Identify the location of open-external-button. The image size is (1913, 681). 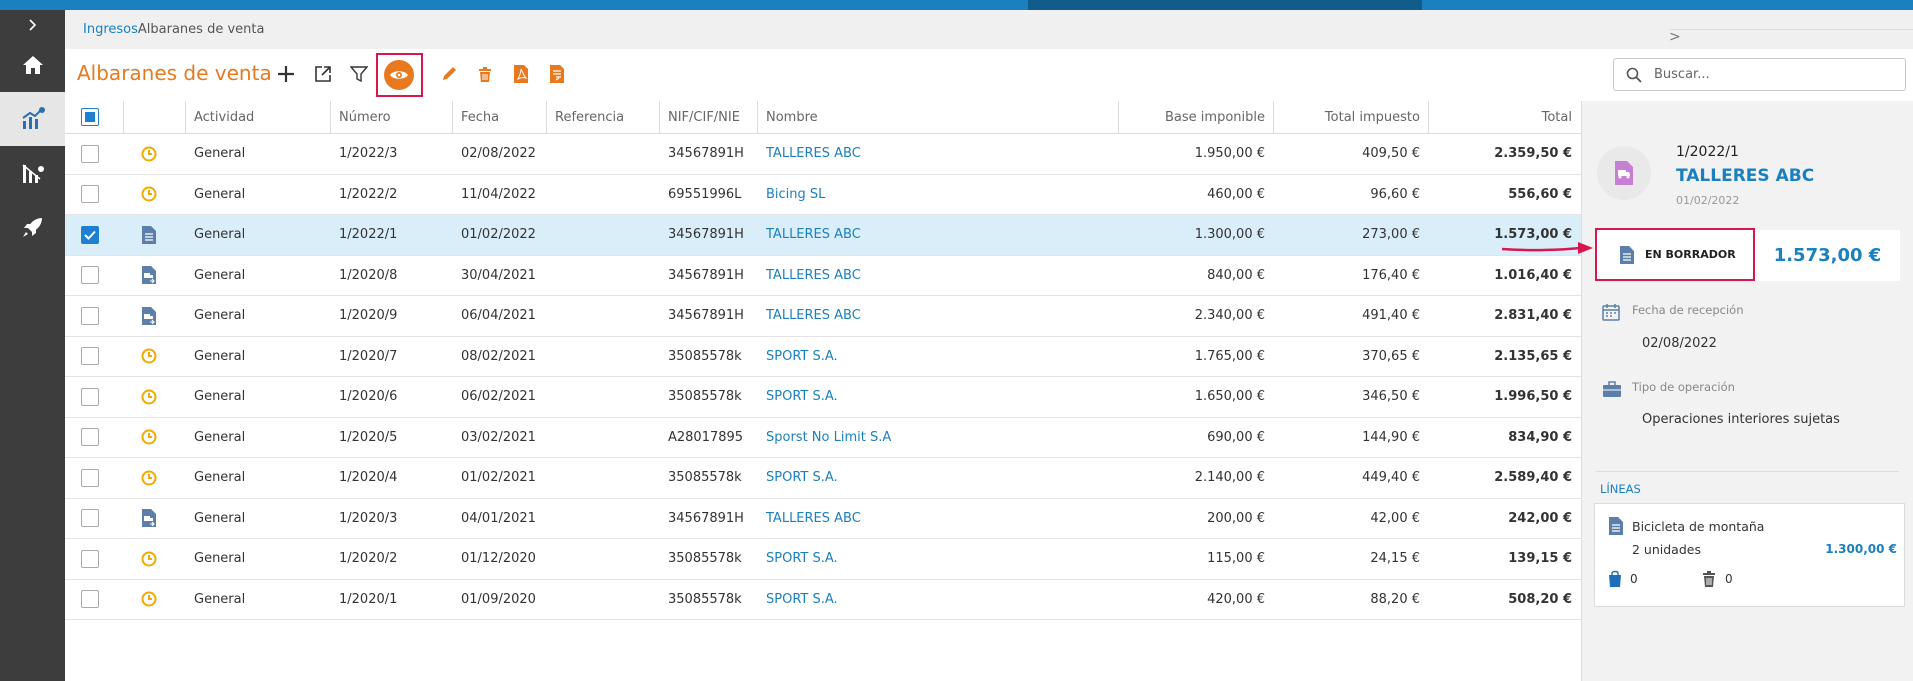
(323, 74).